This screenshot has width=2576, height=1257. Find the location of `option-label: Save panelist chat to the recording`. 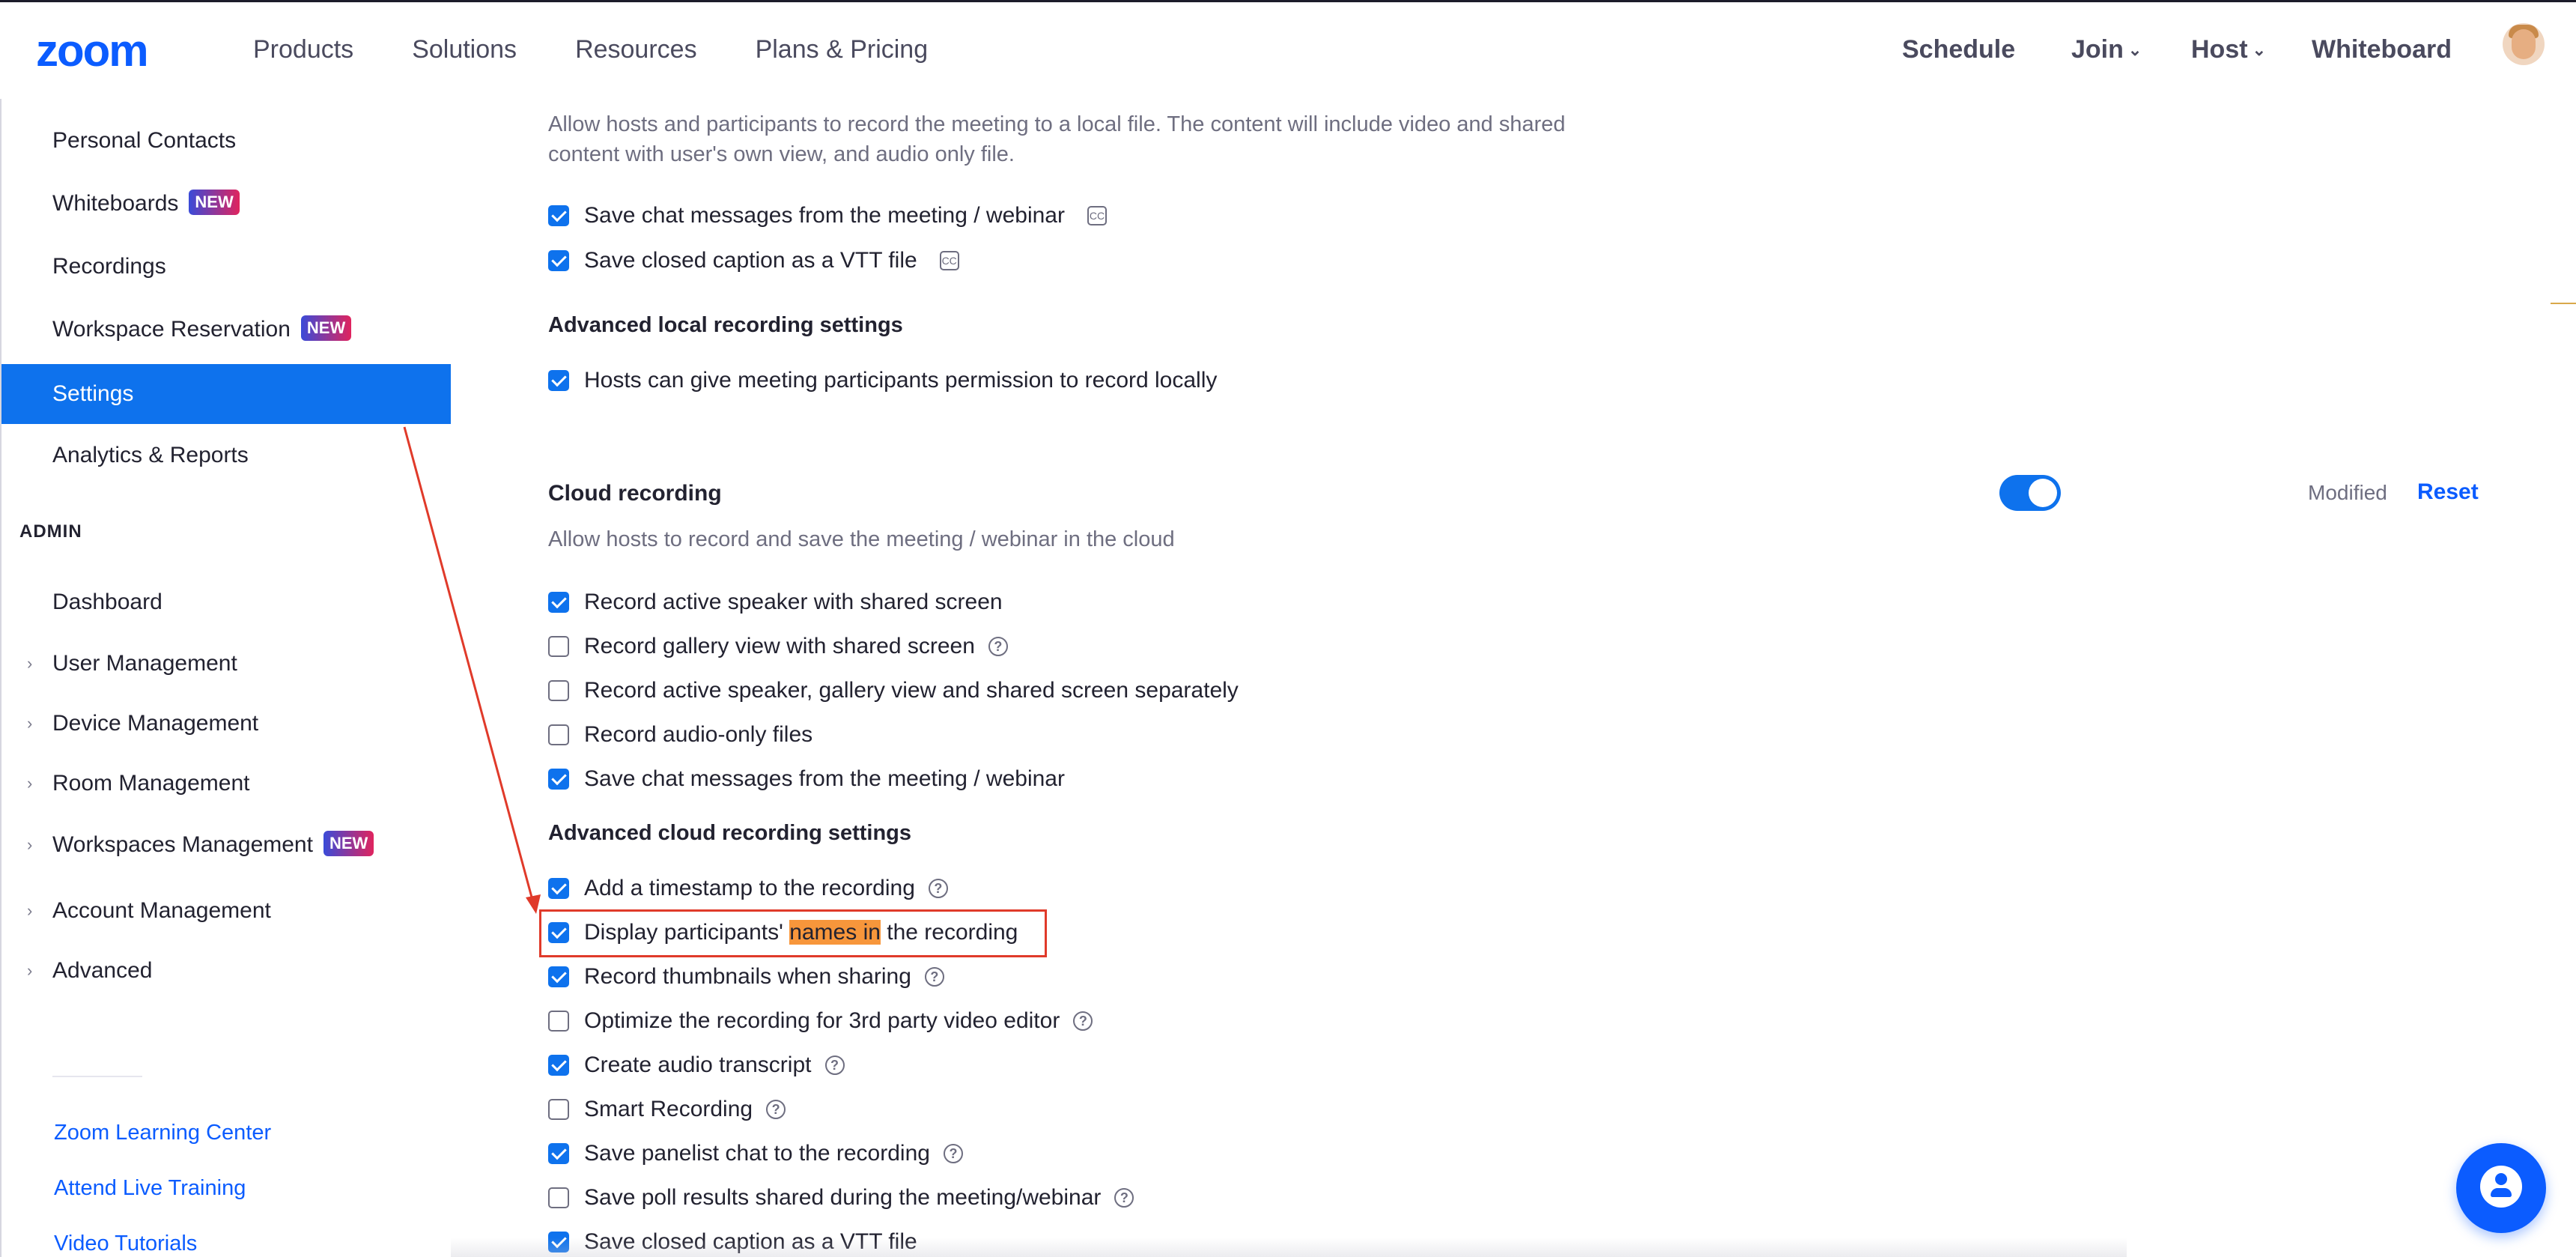

option-label: Save panelist chat to the recording is located at coordinates (757, 1153).